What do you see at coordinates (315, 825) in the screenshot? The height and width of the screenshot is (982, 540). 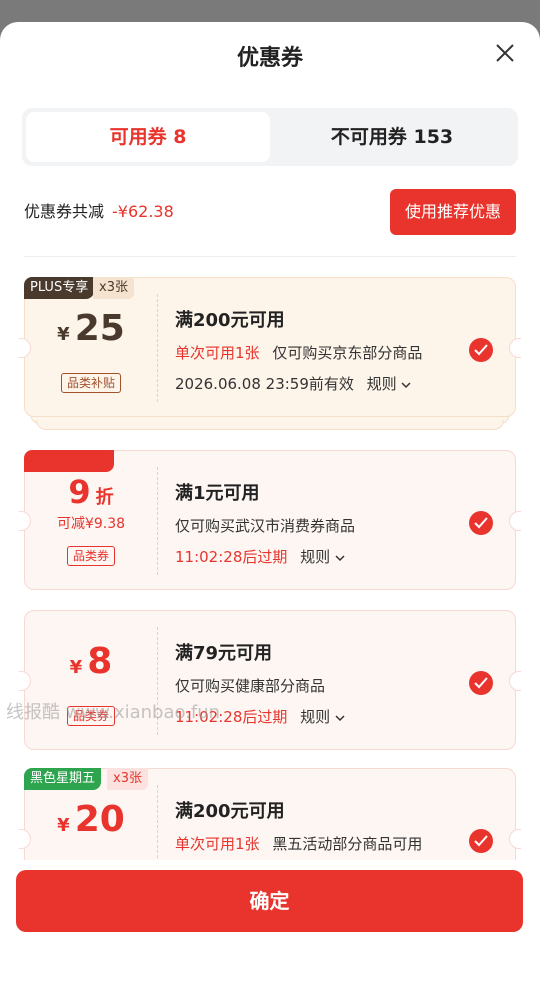 I see `coupon-info: 满200元可用 单次可用1张 黑五活动部分商品可用` at bounding box center [315, 825].